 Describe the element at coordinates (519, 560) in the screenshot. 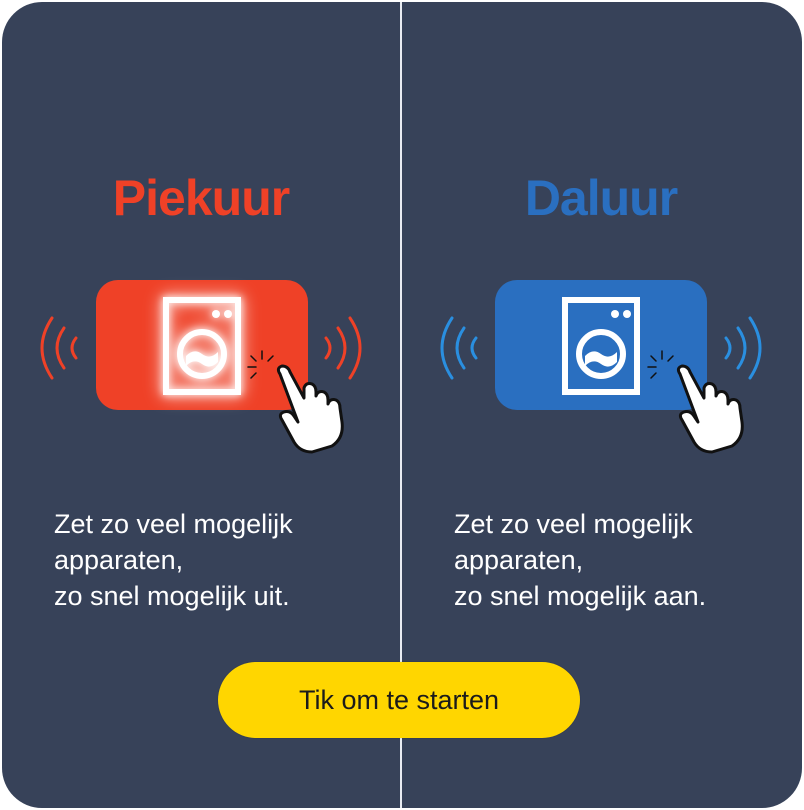

I see `offpeak-description-line: apparaten,` at that location.